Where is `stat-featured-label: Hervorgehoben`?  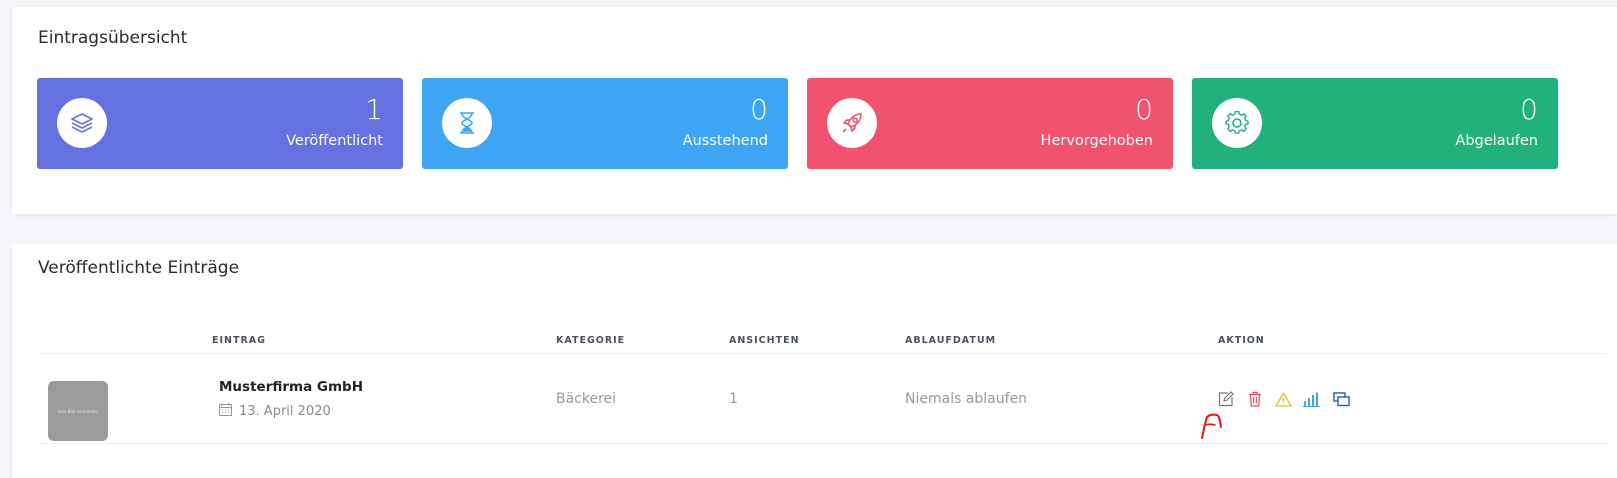
stat-featured-label: Hervorgehoben is located at coordinates (1096, 141).